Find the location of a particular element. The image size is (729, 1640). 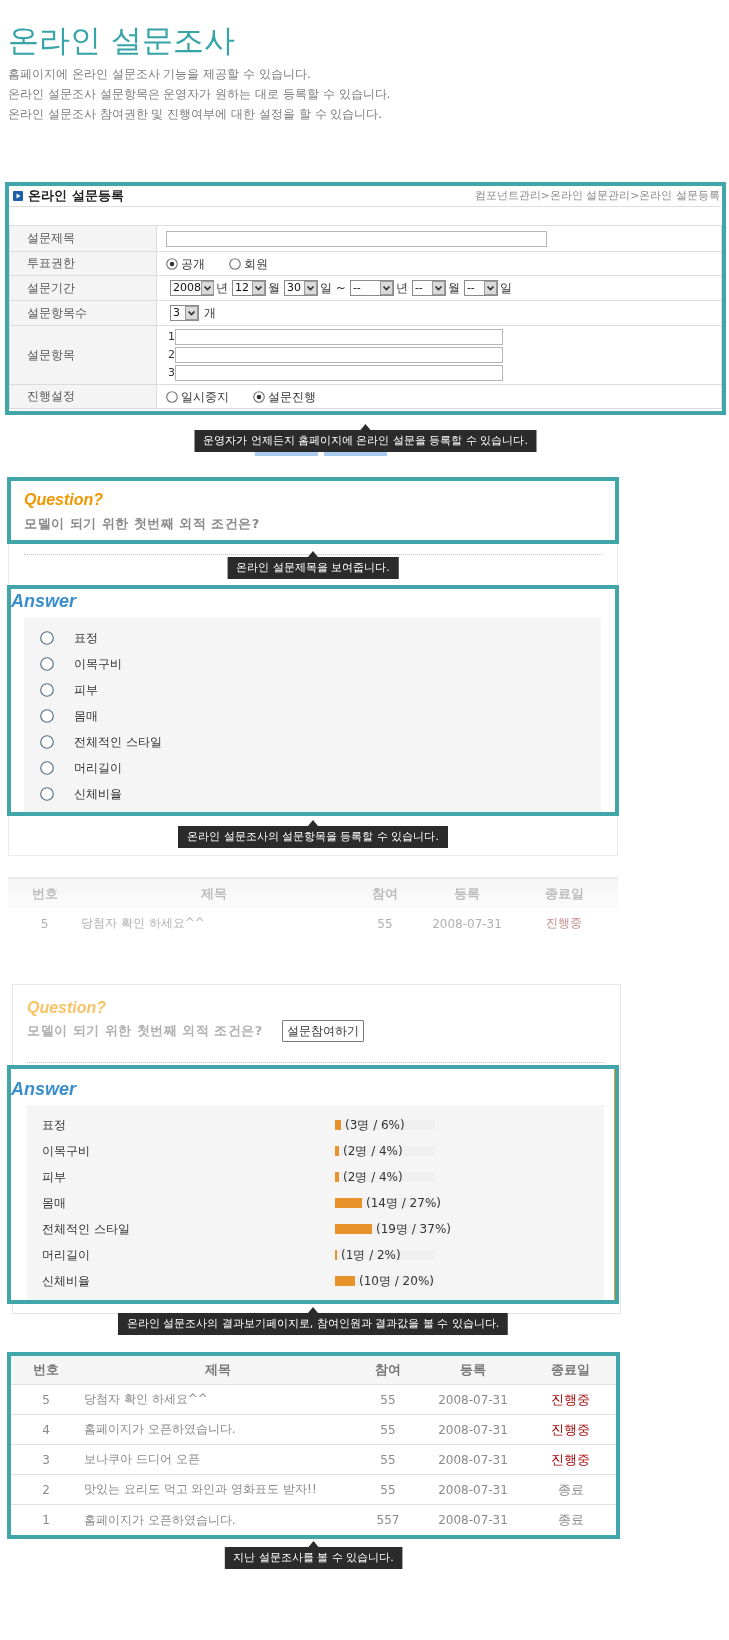

result-label: 전체적인 스타일 is located at coordinates (86, 1229).